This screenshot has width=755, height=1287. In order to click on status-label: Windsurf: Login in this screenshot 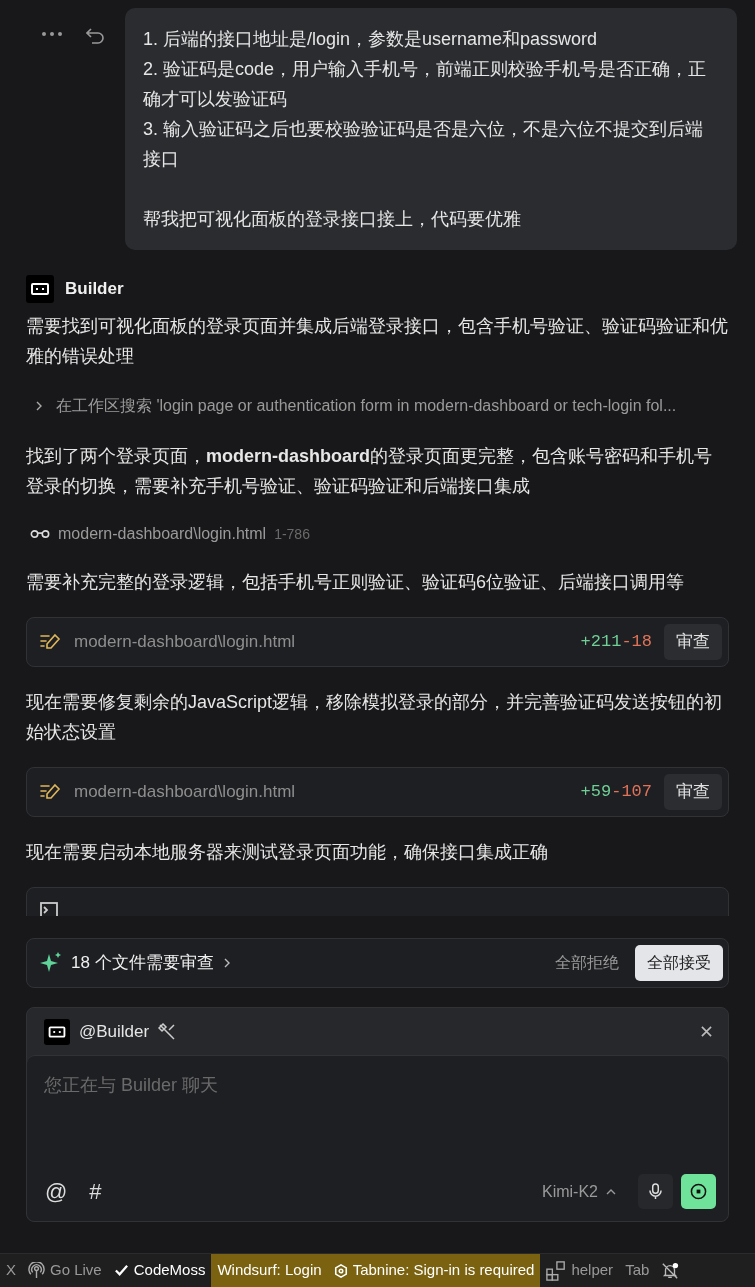, I will do `click(269, 1270)`.